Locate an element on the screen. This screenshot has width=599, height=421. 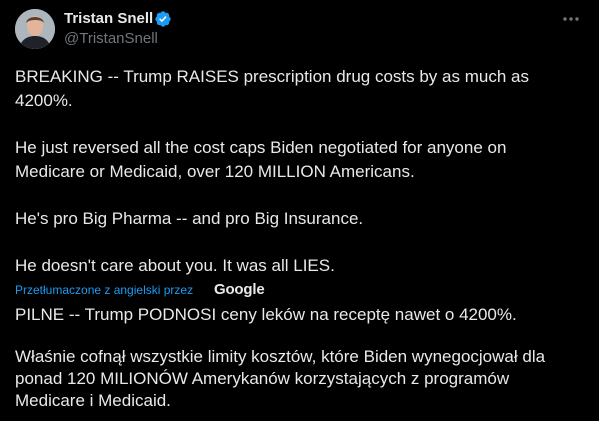
verified-badge-icon is located at coordinates (163, 19).